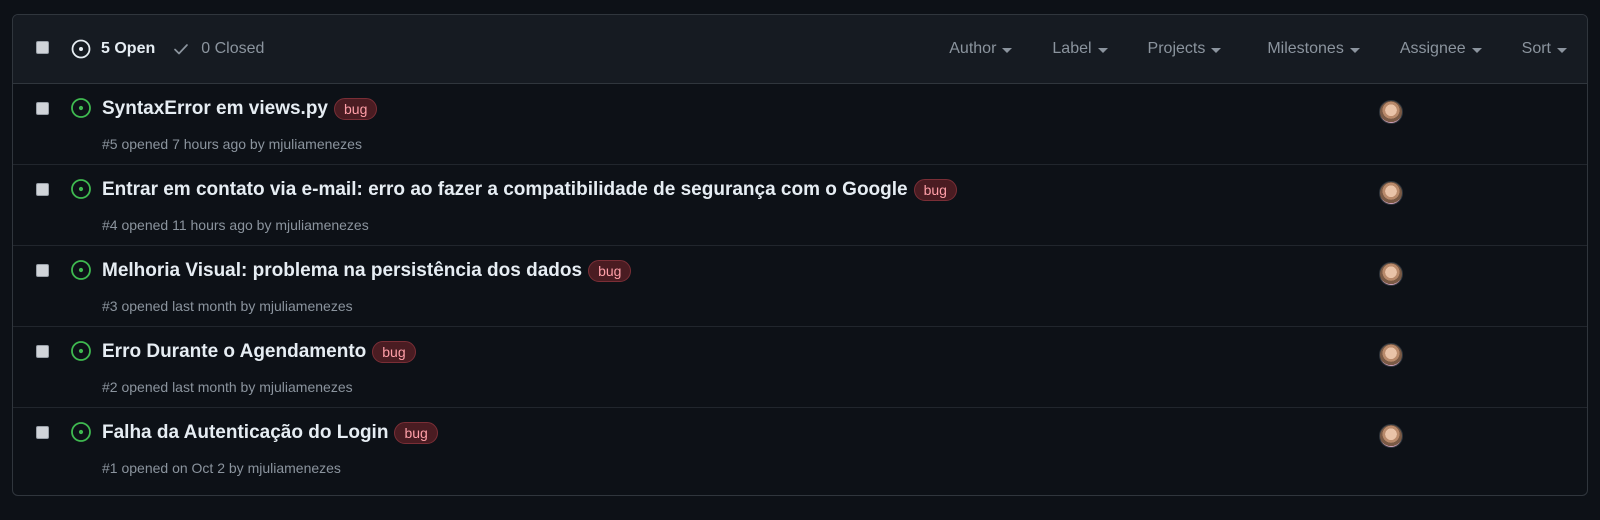 The image size is (1600, 520). I want to click on closed-issues-tab: 0 Closed, so click(218, 49).